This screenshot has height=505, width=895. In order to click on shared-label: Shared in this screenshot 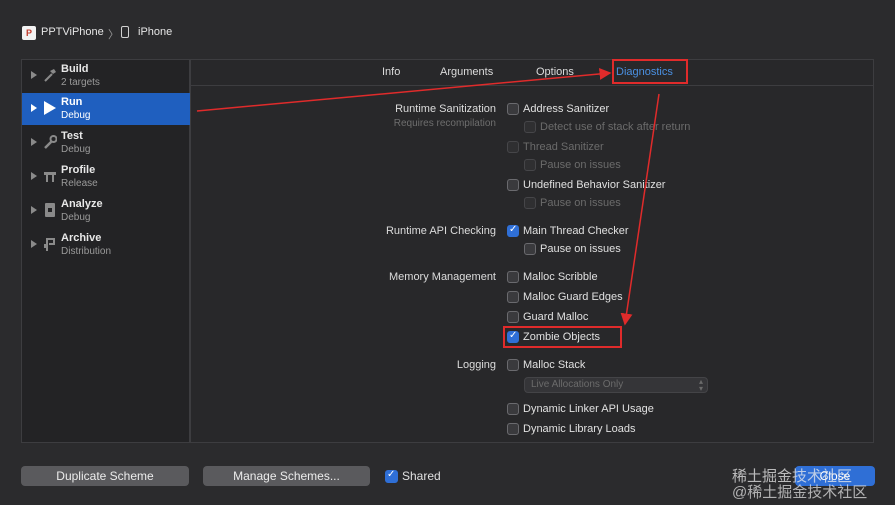, I will do `click(421, 476)`.